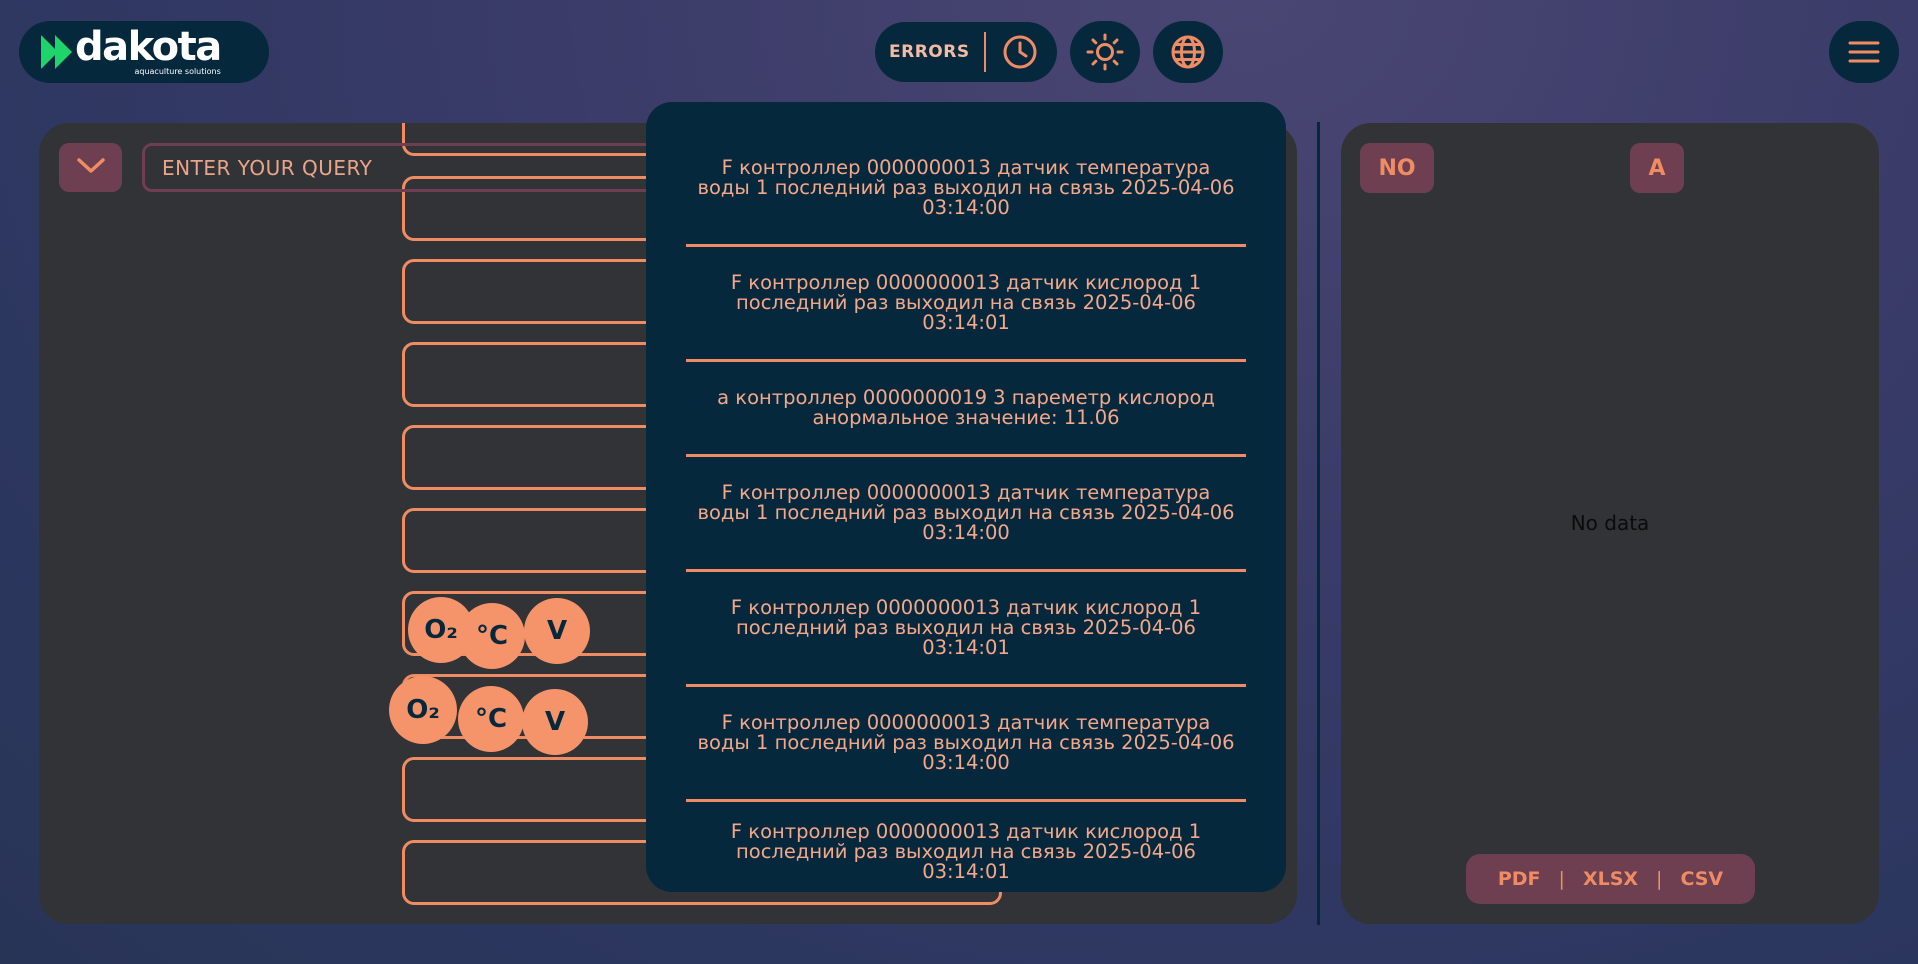  I want to click on errors-toggle-button: ERRORS, so click(966, 52).